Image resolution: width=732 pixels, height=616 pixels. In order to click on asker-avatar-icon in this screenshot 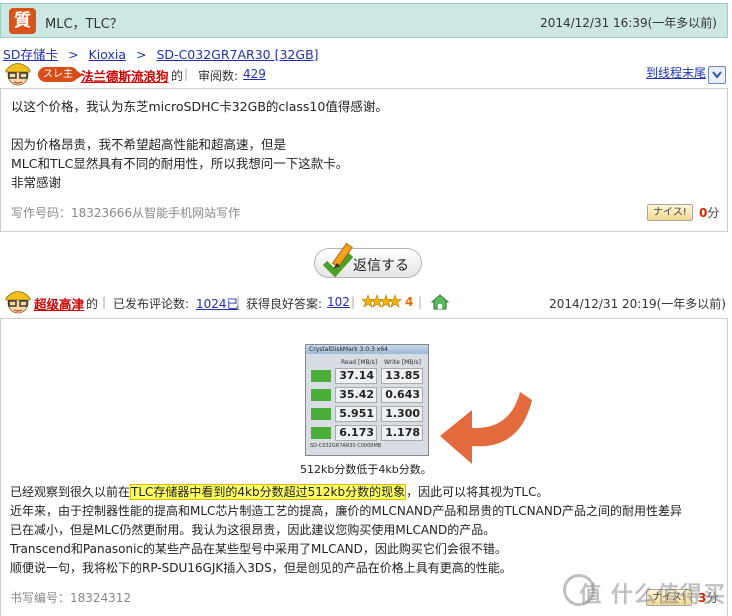, I will do `click(18, 73)`.